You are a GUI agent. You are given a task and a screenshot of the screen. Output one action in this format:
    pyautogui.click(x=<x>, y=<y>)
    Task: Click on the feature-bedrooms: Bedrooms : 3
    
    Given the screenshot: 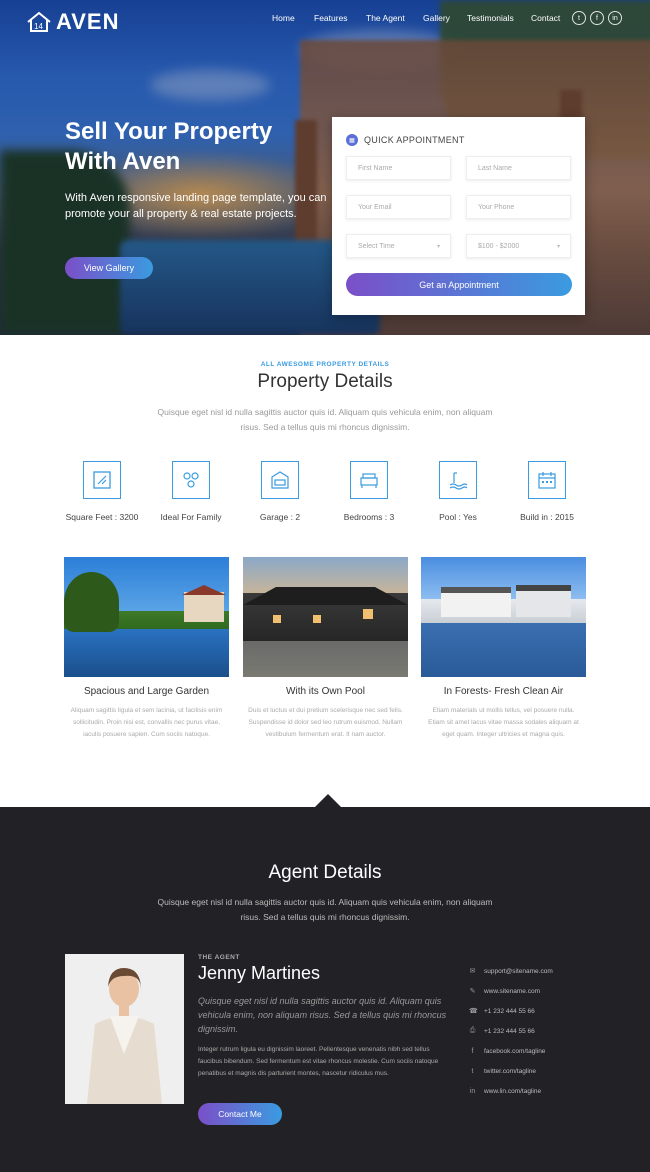 What is the action you would take?
    pyautogui.click(x=369, y=491)
    